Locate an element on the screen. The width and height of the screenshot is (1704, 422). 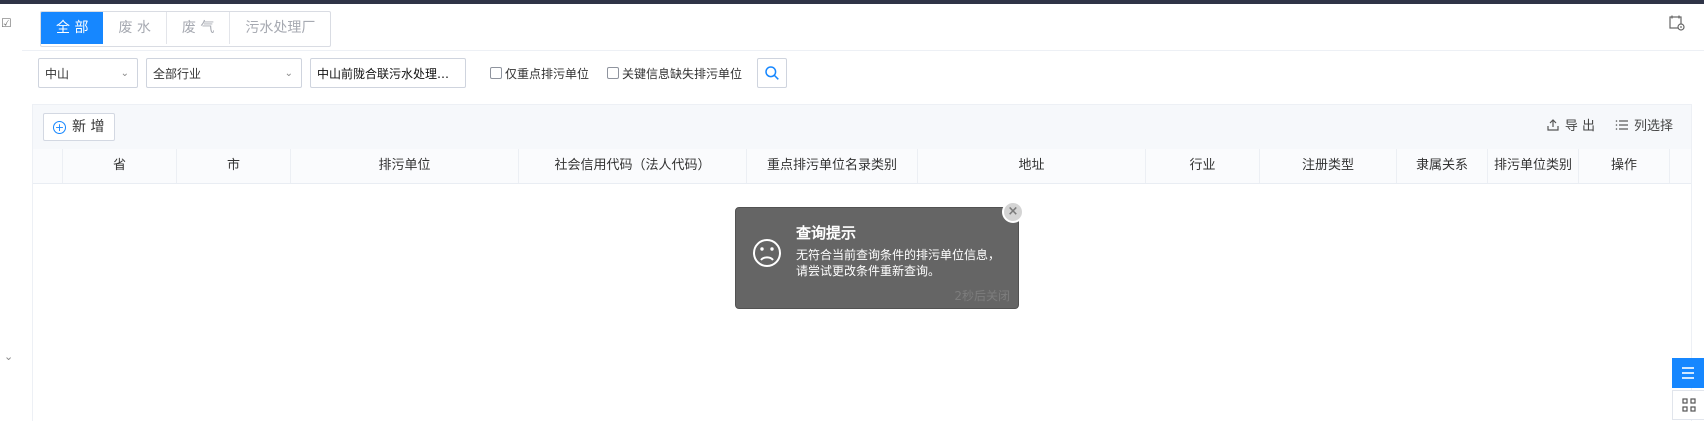
toolbar-divider is located at coordinates (863, 50).